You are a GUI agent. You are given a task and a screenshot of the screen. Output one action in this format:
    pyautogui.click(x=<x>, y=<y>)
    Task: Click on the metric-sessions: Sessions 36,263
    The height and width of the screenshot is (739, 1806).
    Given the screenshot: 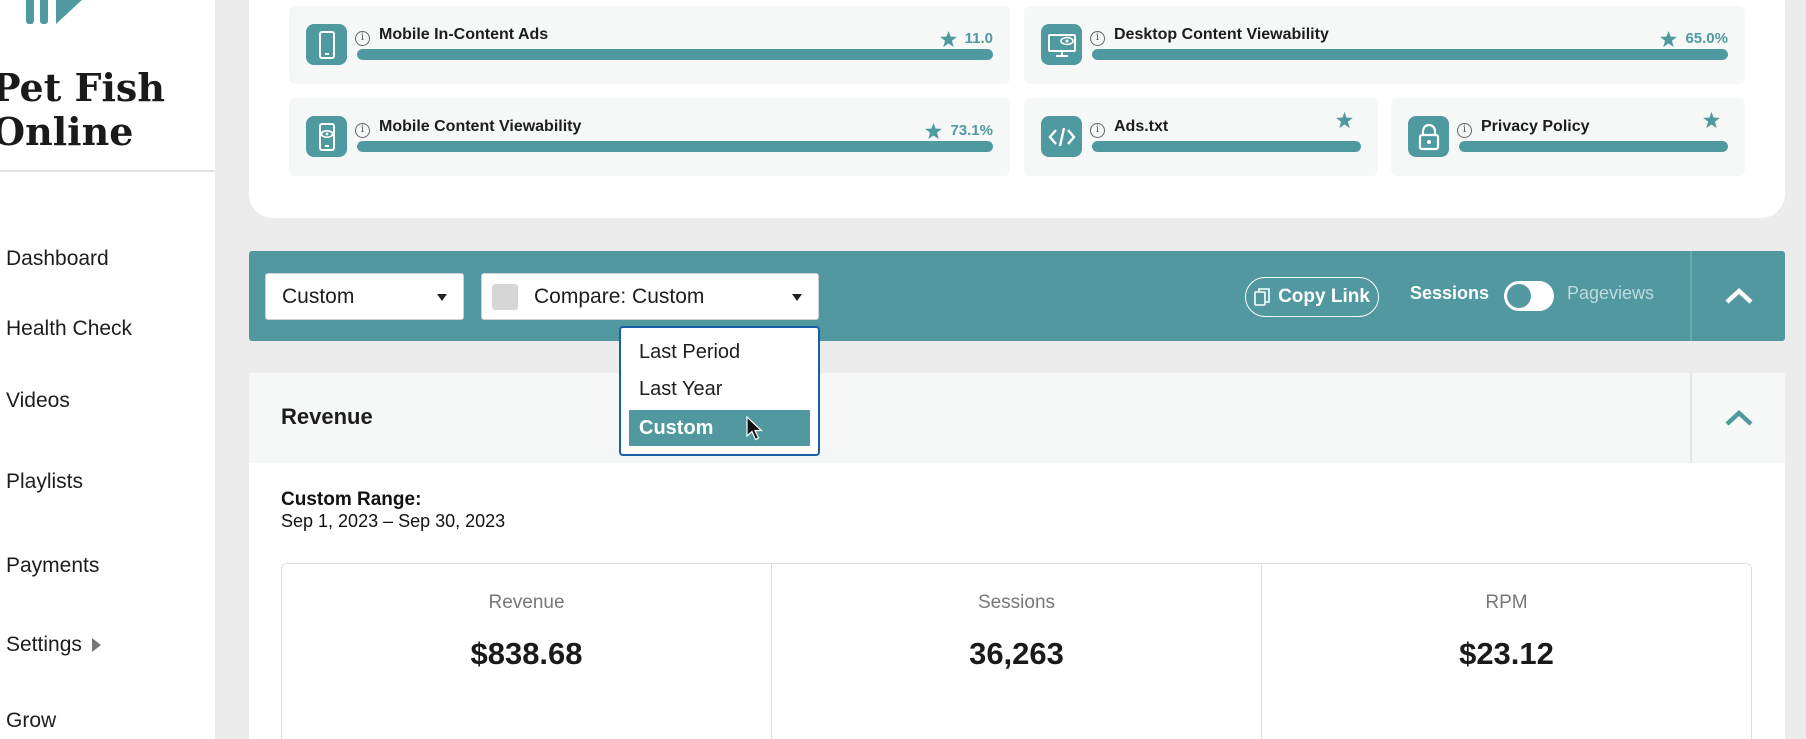 What is the action you would take?
    pyautogui.click(x=1017, y=651)
    